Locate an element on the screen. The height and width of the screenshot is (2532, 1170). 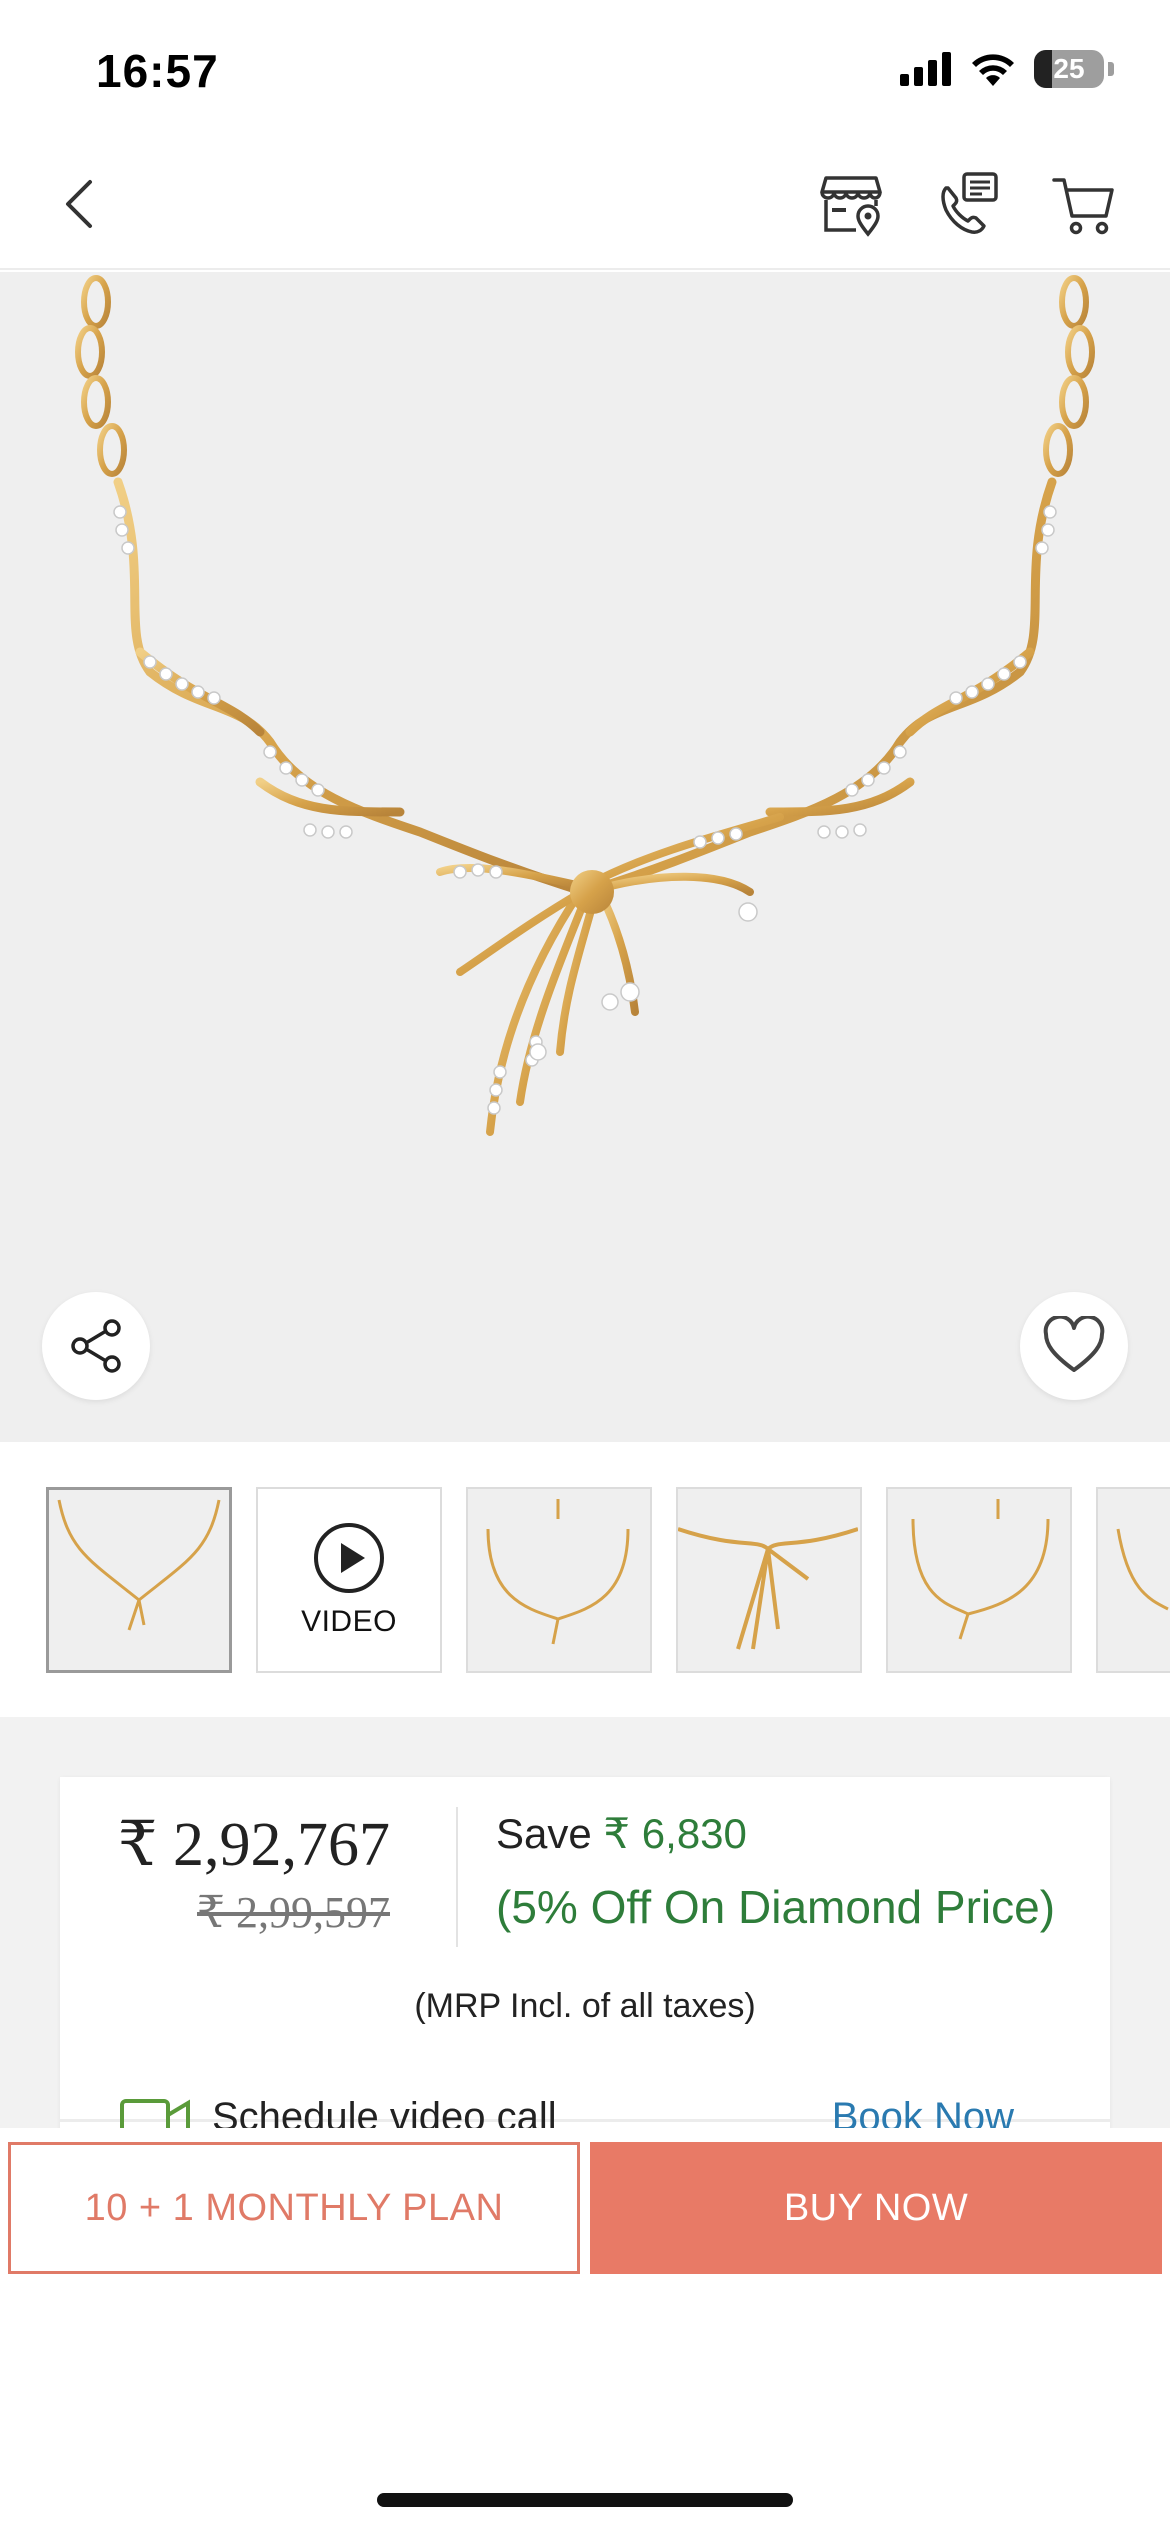
nav-actions is located at coordinates (968, 204).